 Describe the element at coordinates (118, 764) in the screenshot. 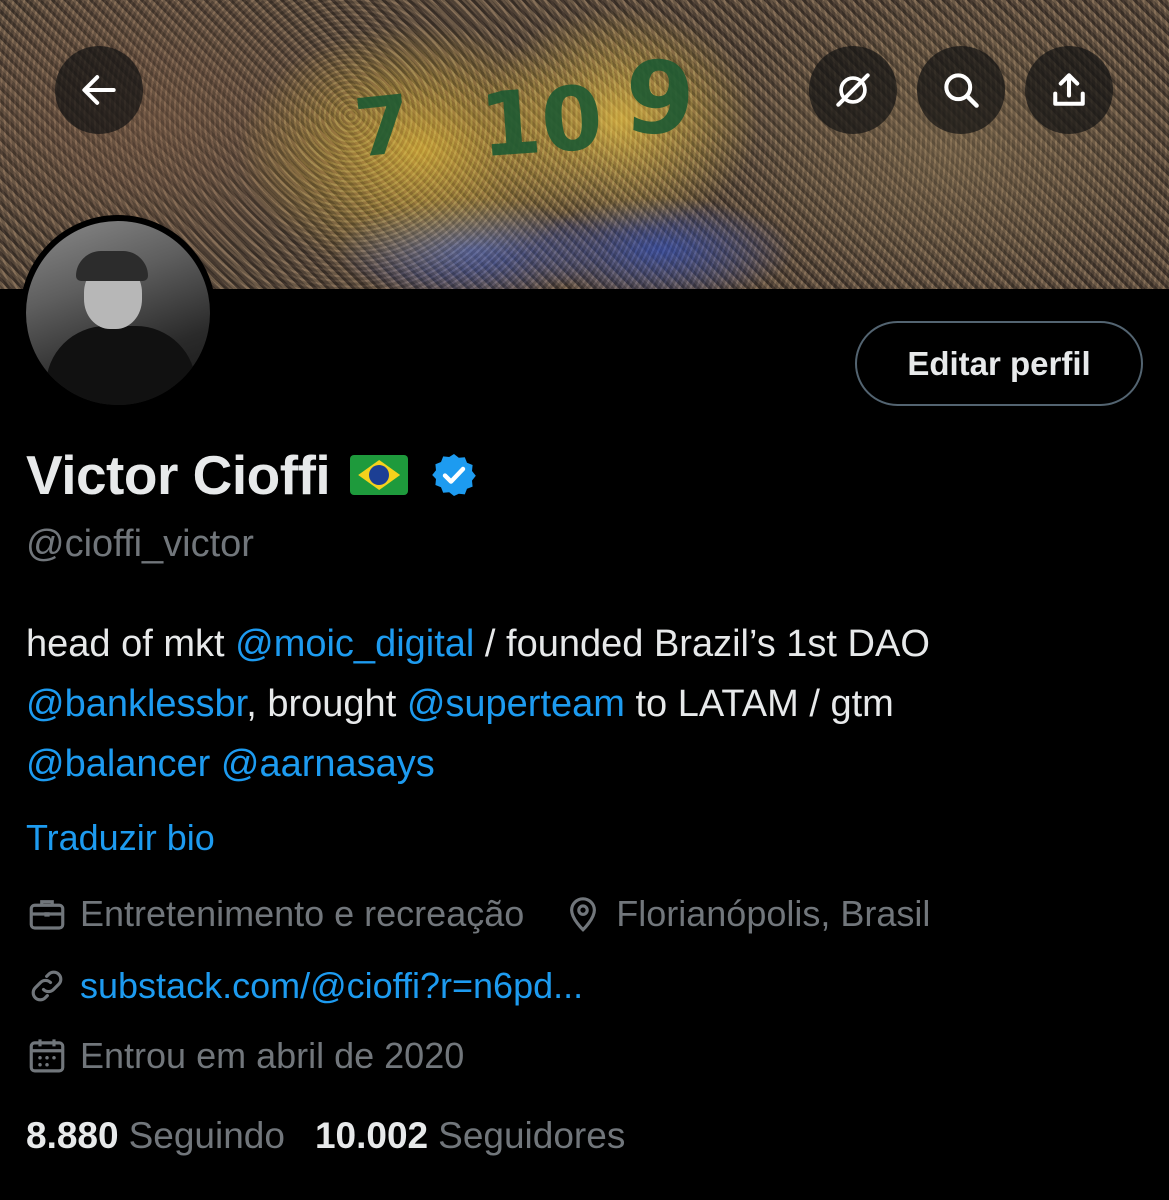

I see `bio-mention-link: @balancer` at that location.